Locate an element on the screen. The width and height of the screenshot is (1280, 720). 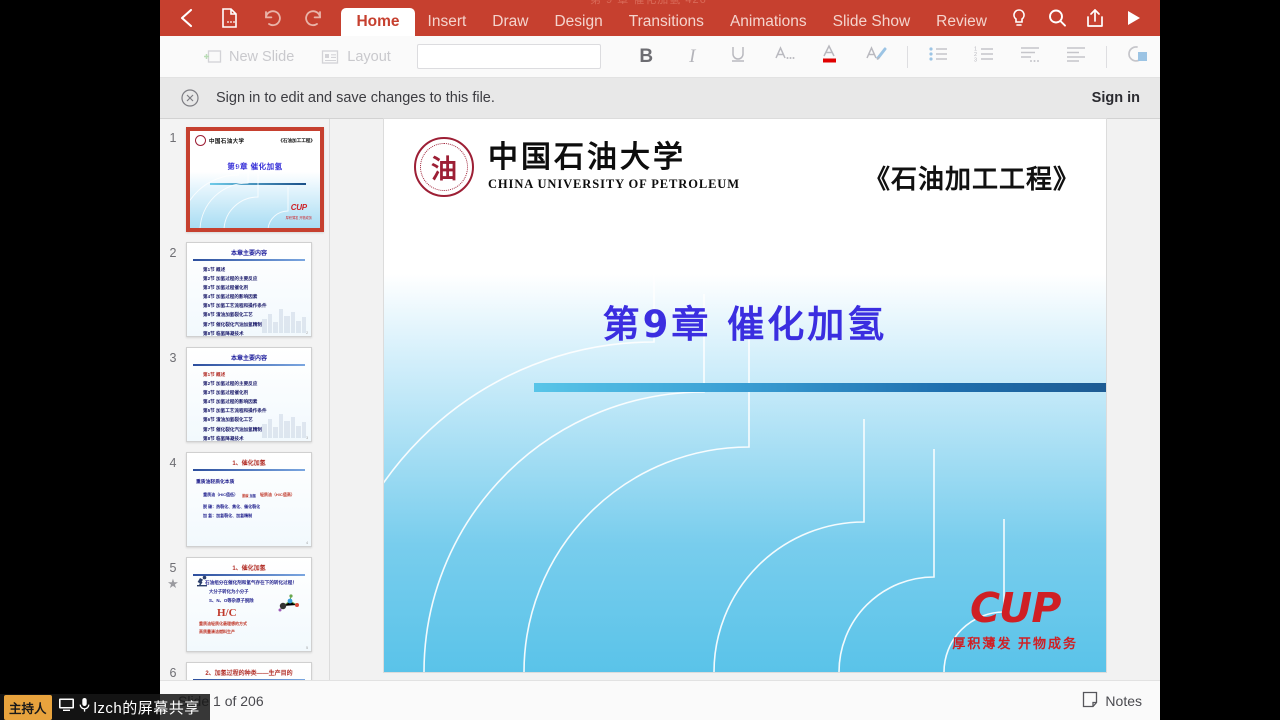
signin-button: Sign in is located at coordinates (1116, 98).